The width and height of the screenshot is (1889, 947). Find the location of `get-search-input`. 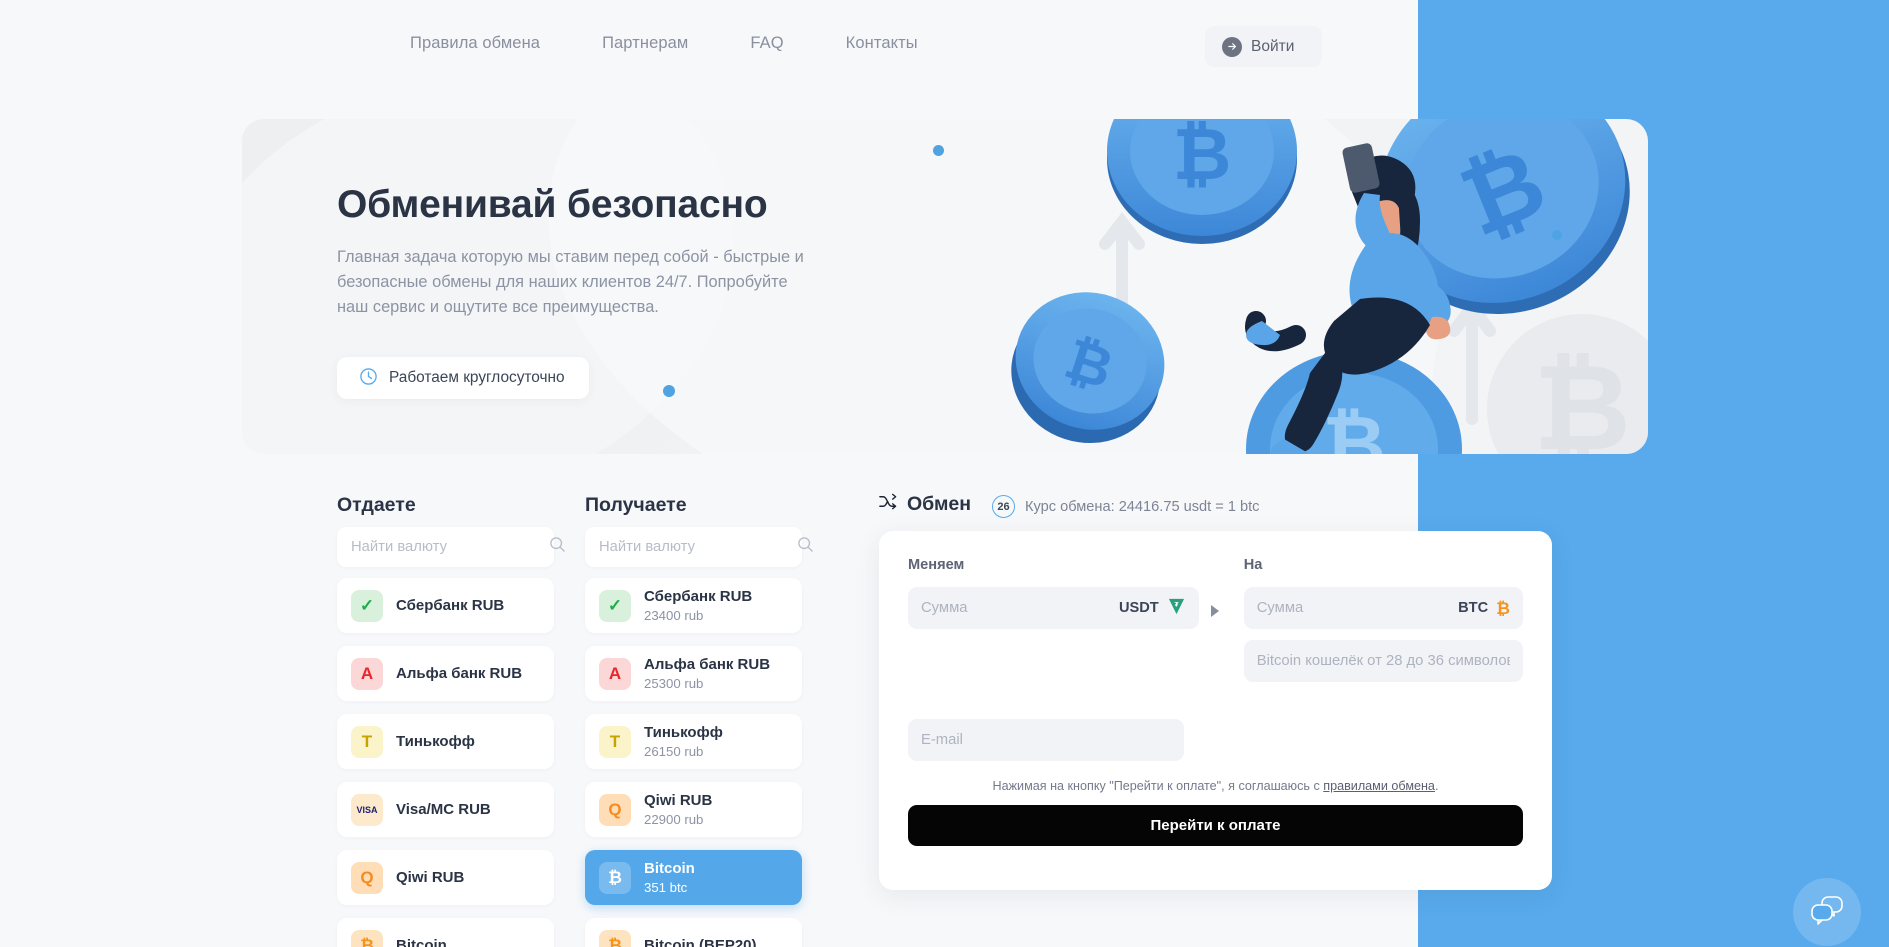

get-search-input is located at coordinates (698, 547).